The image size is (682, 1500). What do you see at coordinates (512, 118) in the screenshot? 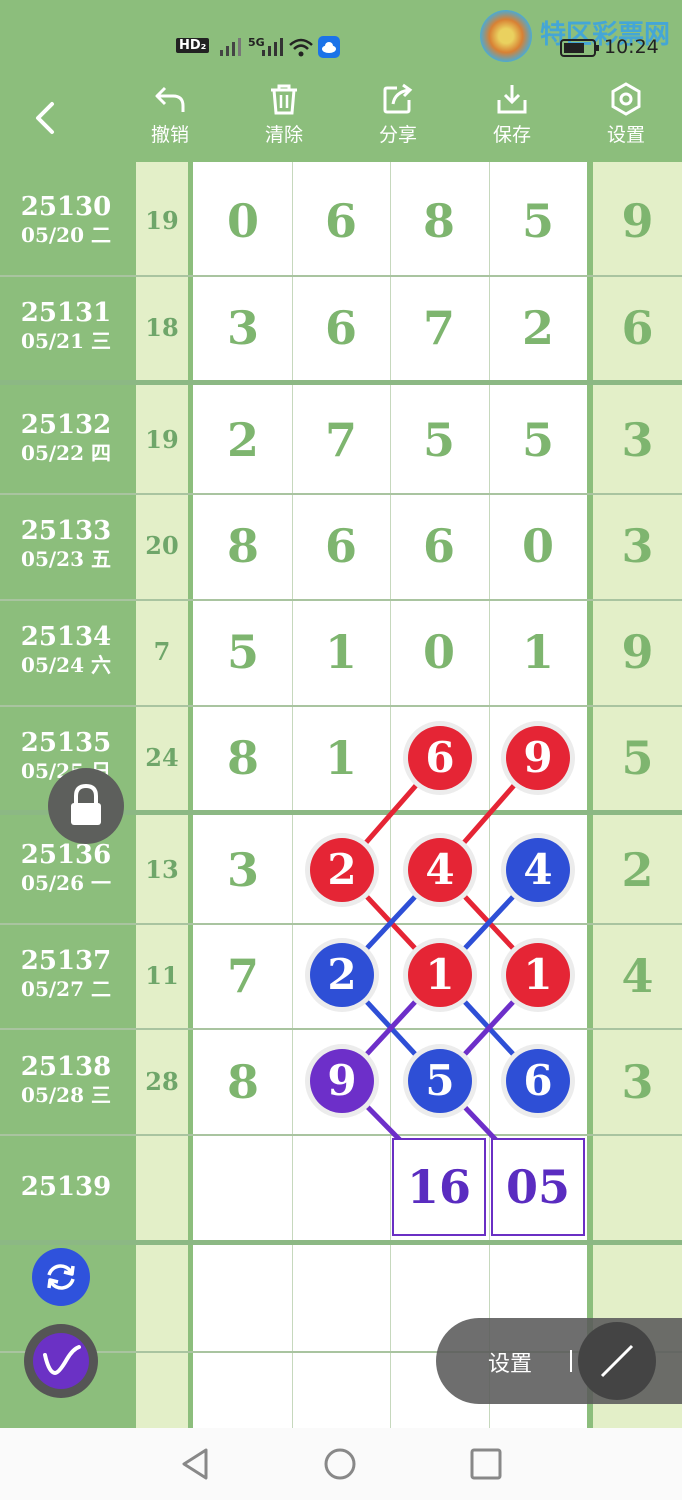
I see `save-button: 保存` at bounding box center [512, 118].